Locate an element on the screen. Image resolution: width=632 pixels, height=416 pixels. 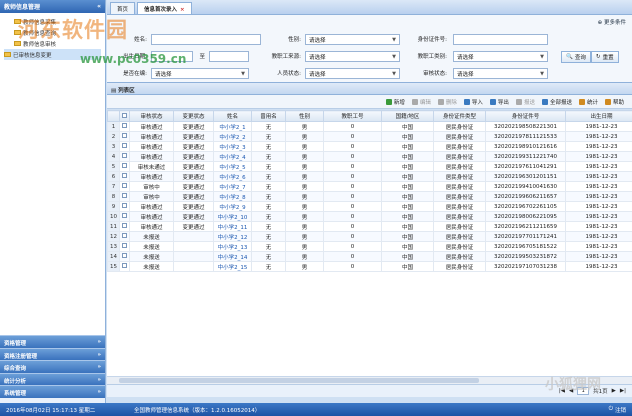
select-all-checkbox is located at coordinates (124, 115).